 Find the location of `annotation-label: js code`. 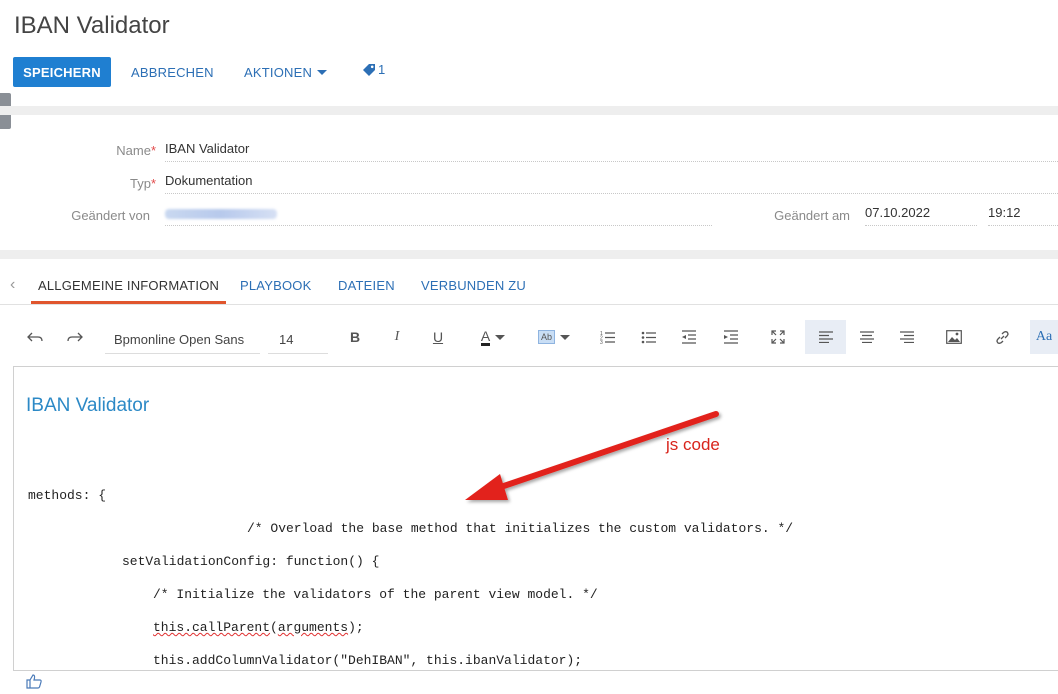

annotation-label: js code is located at coordinates (693, 444).